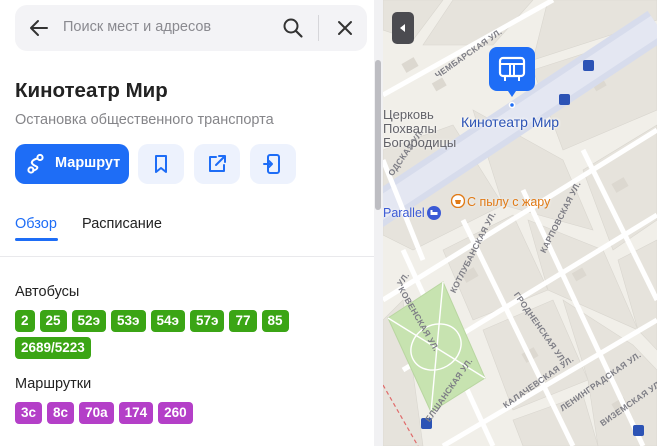 The width and height of the screenshot is (657, 446). What do you see at coordinates (29, 413) in the screenshot?
I see `minibus-route-chip: 3с` at bounding box center [29, 413].